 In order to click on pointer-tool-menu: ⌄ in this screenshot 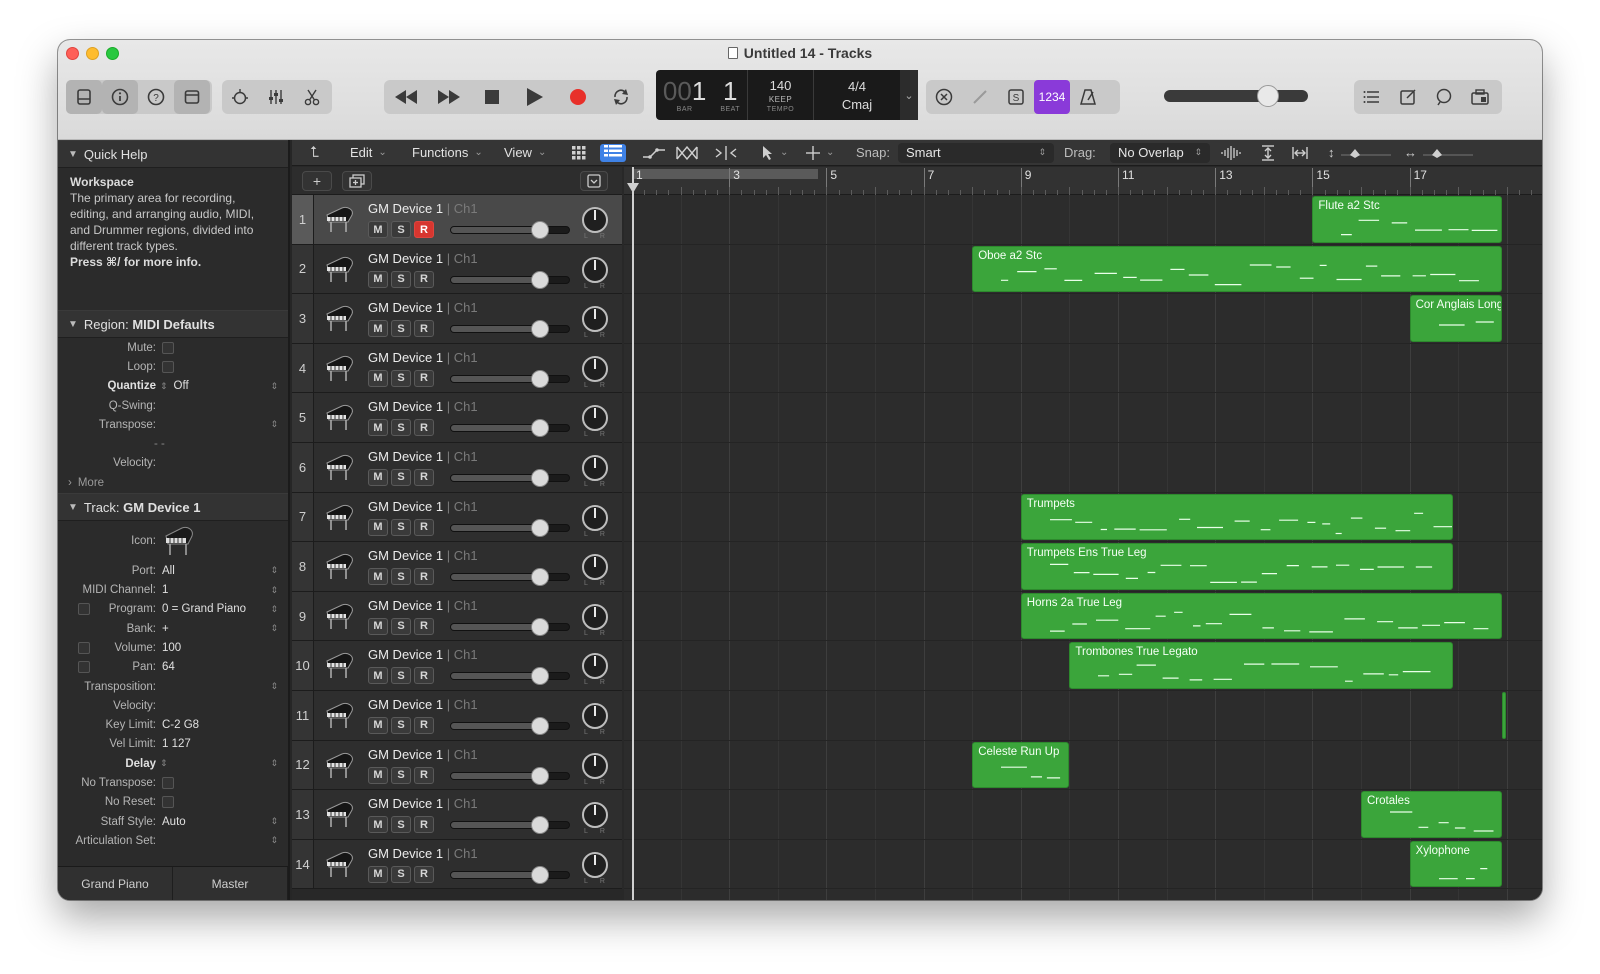, I will do `click(784, 153)`.